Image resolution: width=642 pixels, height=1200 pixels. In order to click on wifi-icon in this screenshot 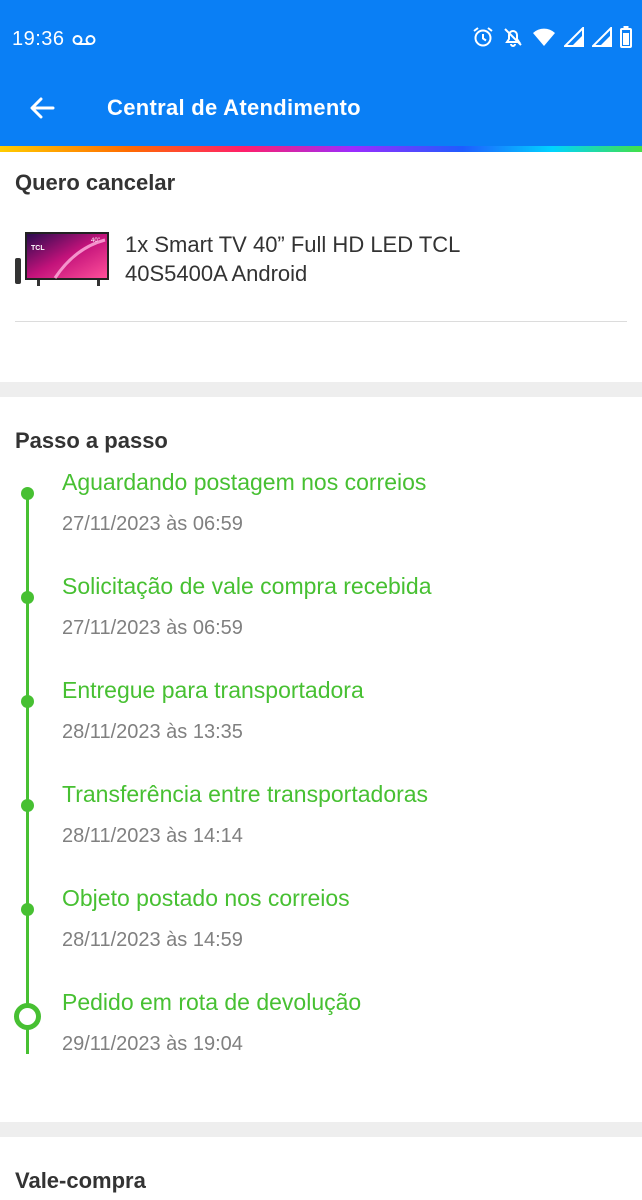, I will do `click(544, 37)`.